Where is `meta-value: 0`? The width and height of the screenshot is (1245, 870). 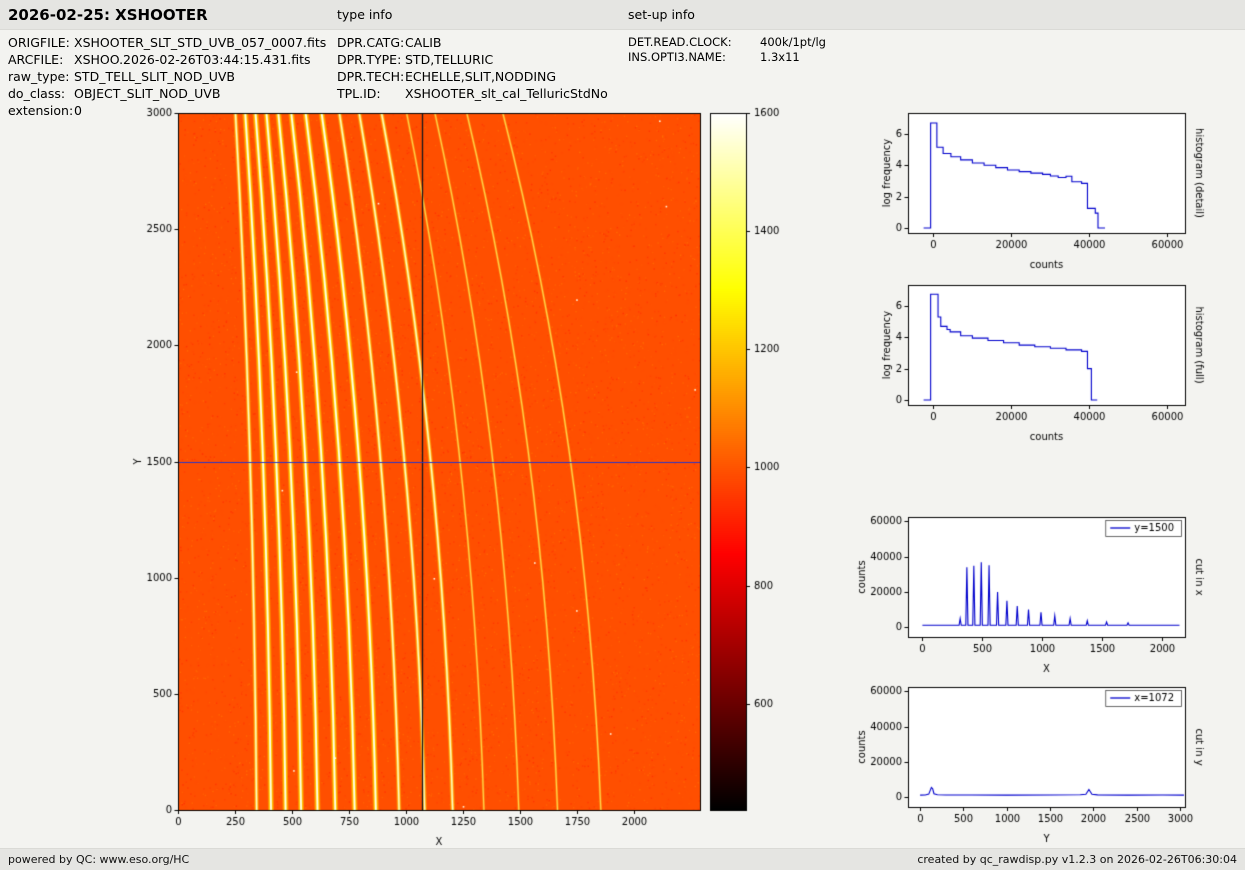
meta-value: 0 is located at coordinates (78, 110).